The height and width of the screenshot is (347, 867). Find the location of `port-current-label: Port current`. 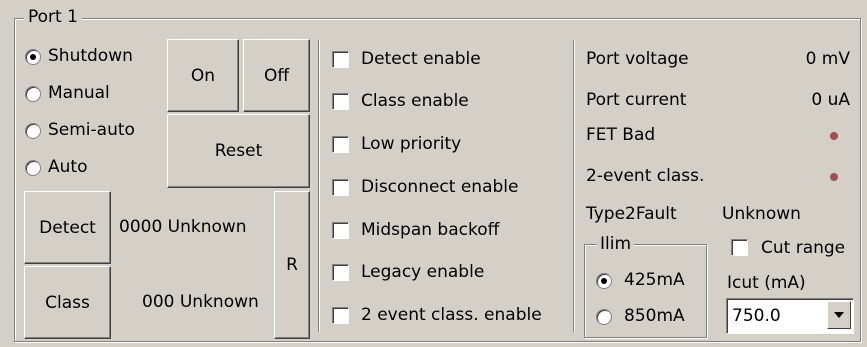

port-current-label: Port current is located at coordinates (636, 100).